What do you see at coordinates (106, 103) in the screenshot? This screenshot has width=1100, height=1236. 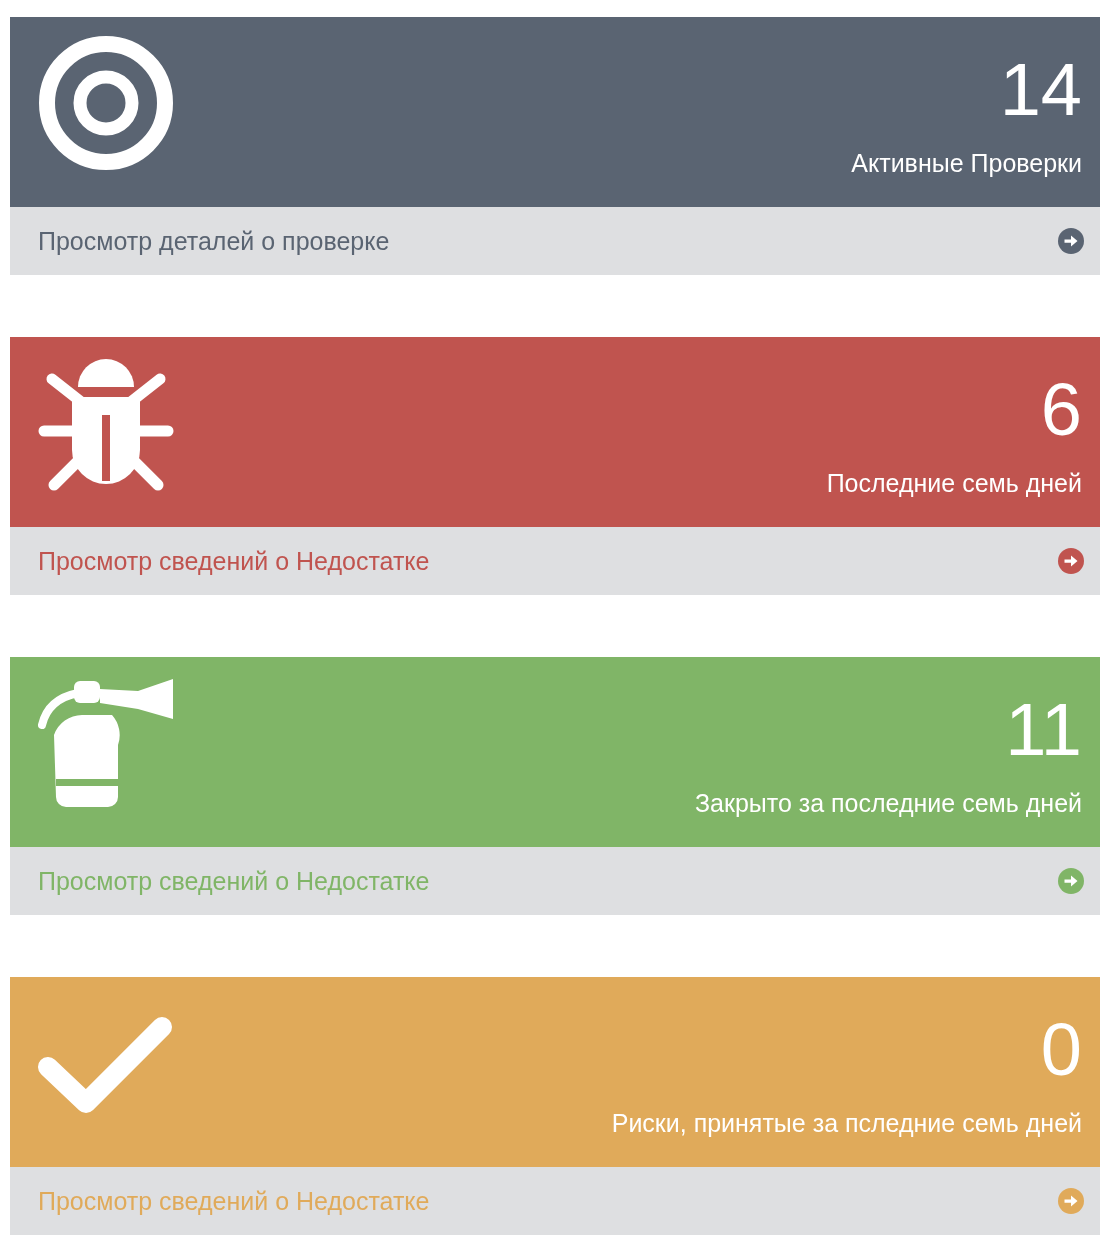 I see `target-icon` at bounding box center [106, 103].